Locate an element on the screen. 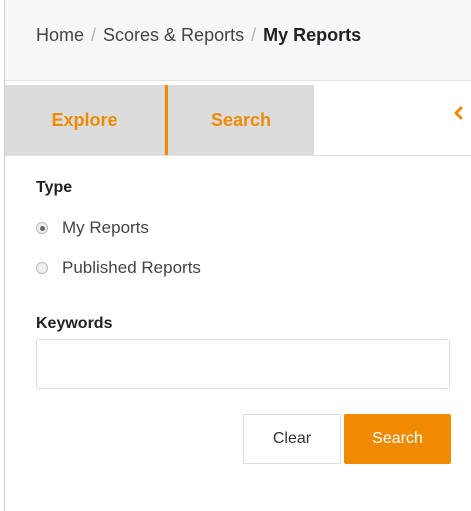 Image resolution: width=471 pixels, height=511 pixels. keywords-input is located at coordinates (243, 364).